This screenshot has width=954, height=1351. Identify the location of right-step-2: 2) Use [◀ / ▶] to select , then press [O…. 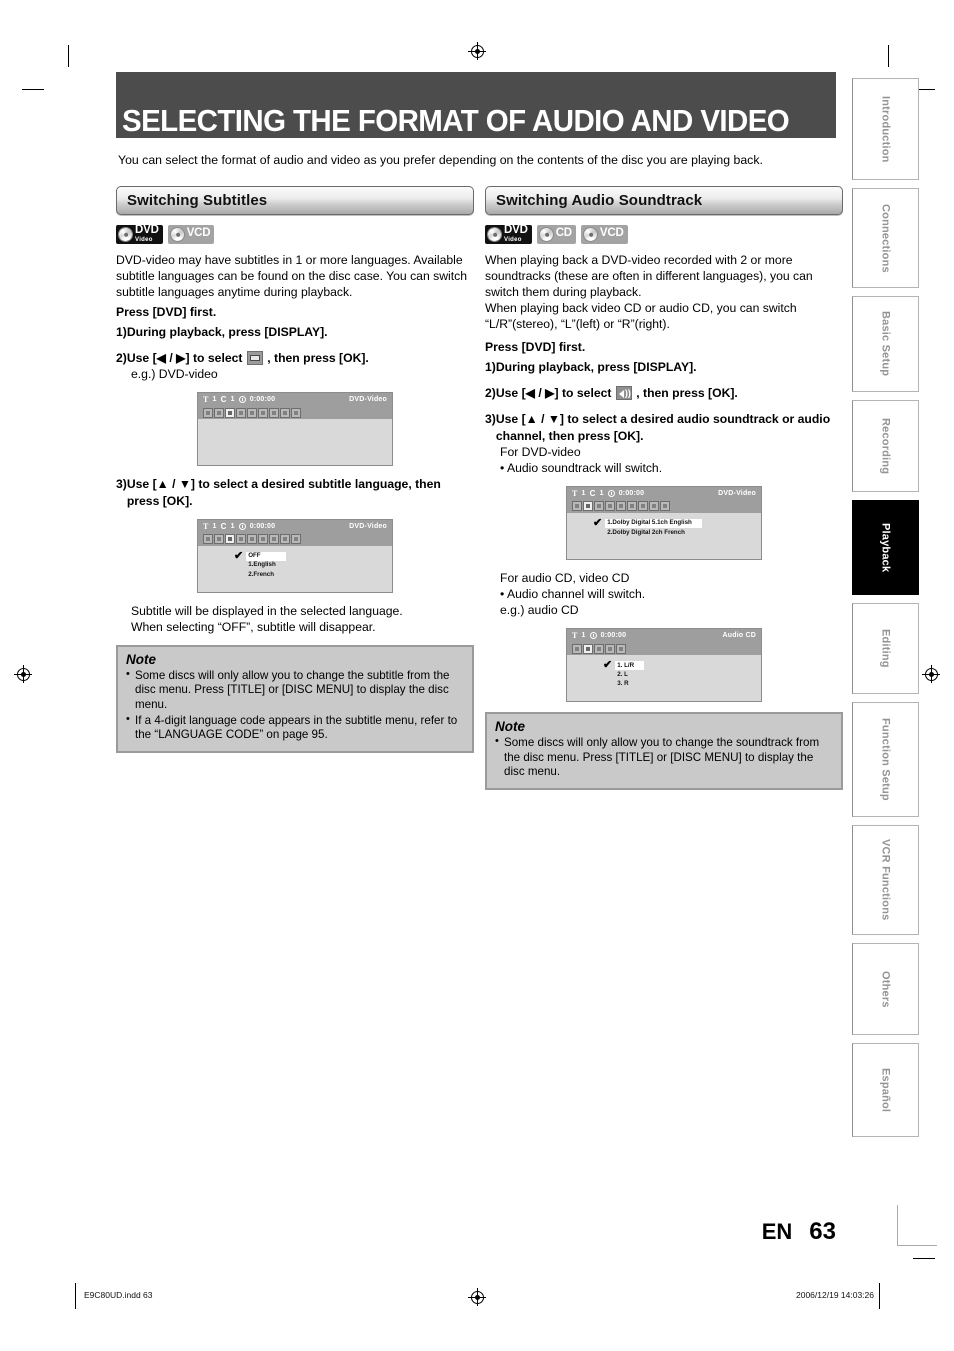
(664, 393).